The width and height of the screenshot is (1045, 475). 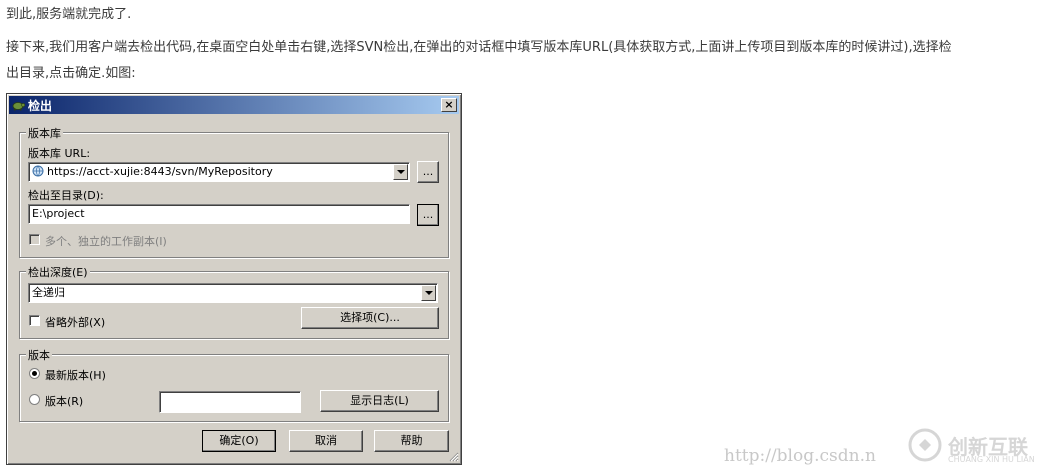 What do you see at coordinates (34, 239) in the screenshot?
I see `multi-copy-checkbox` at bounding box center [34, 239].